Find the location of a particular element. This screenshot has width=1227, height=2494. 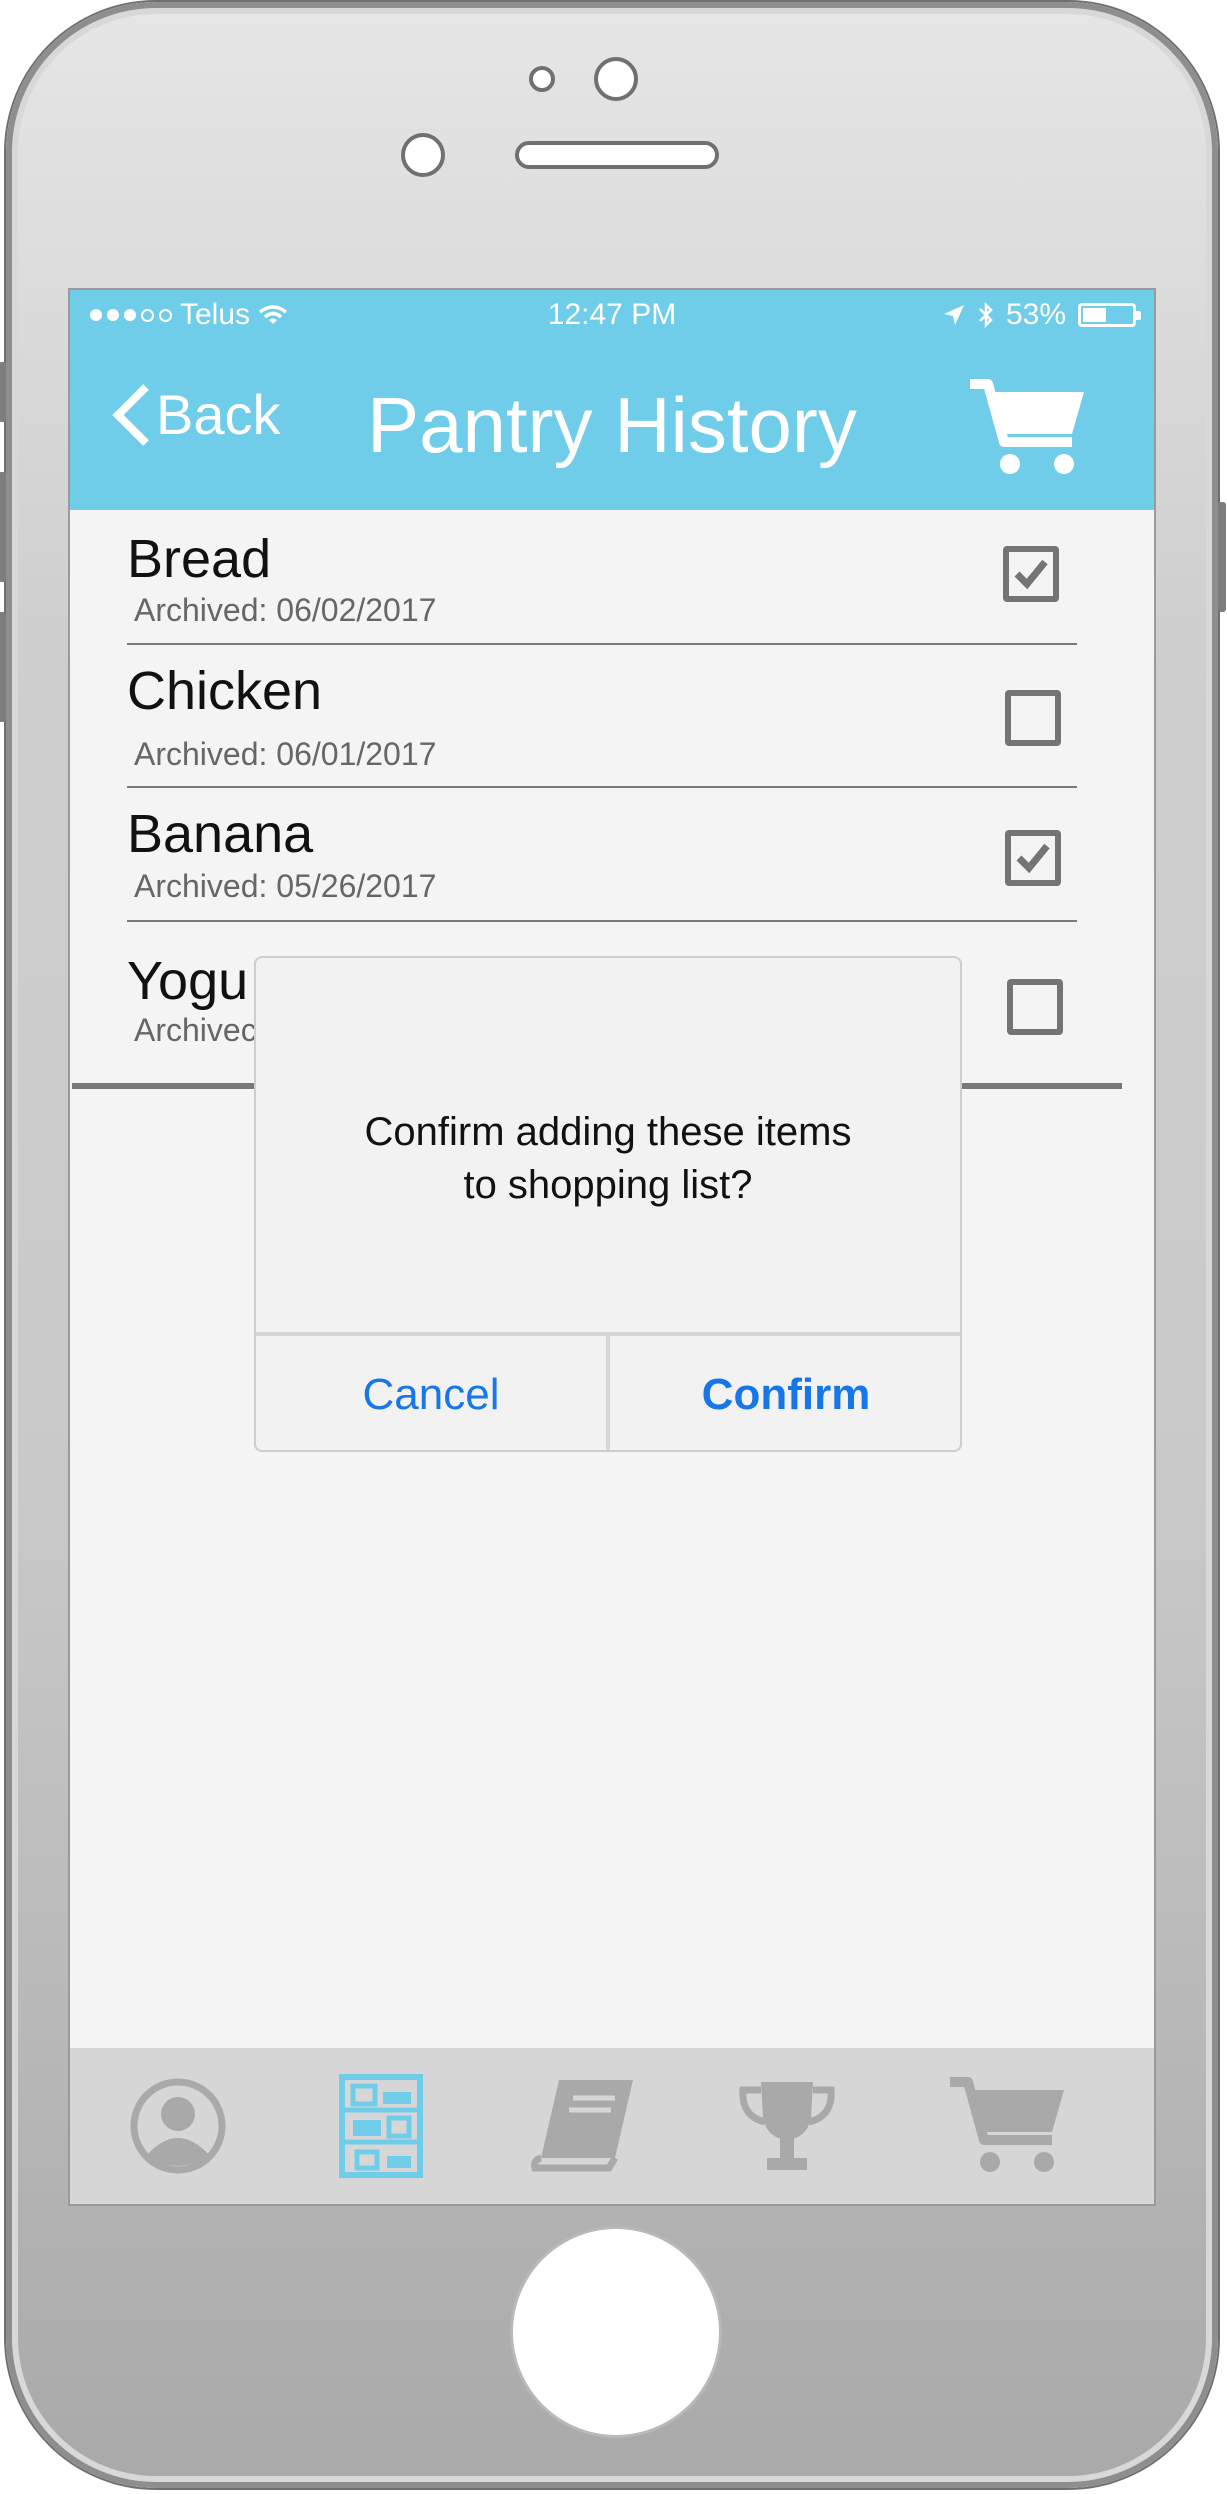

dialog-message-line1: Confirm adding these items is located at coordinates (608, 1132).